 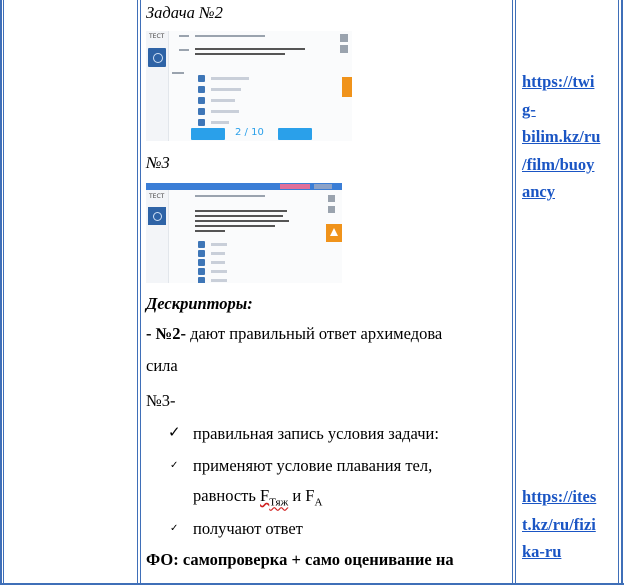 What do you see at coordinates (249, 132) in the screenshot?
I see `screenshot2-counter: 2 / 10` at bounding box center [249, 132].